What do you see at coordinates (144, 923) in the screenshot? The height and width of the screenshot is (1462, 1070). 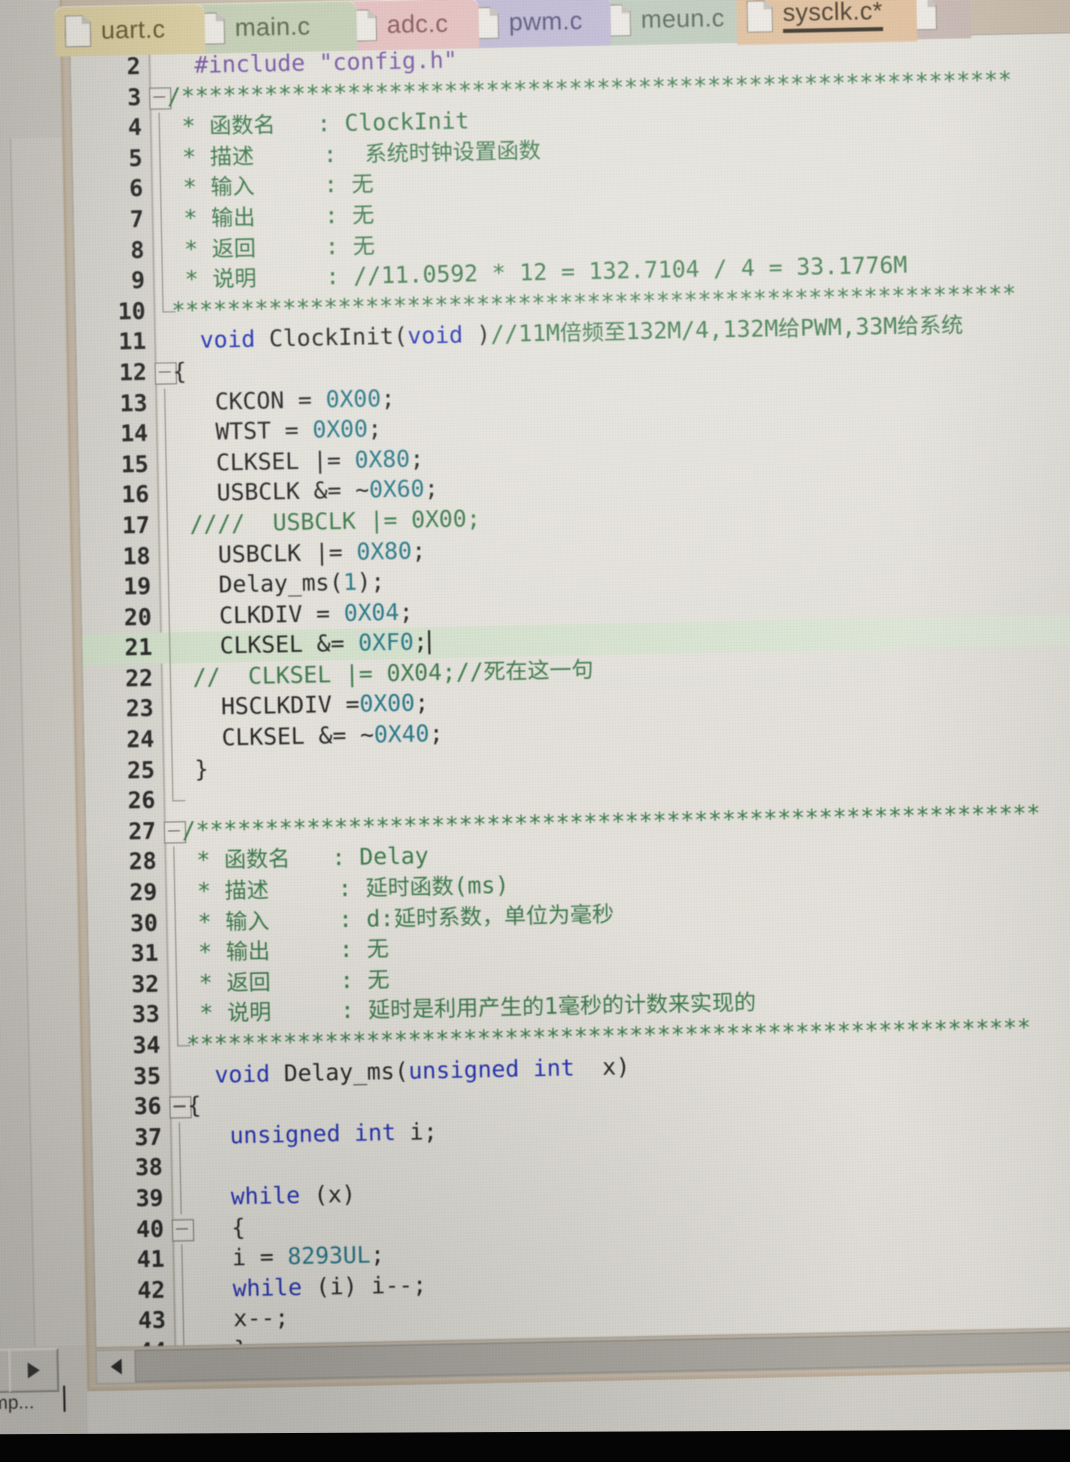 I see `line-number: 30` at bounding box center [144, 923].